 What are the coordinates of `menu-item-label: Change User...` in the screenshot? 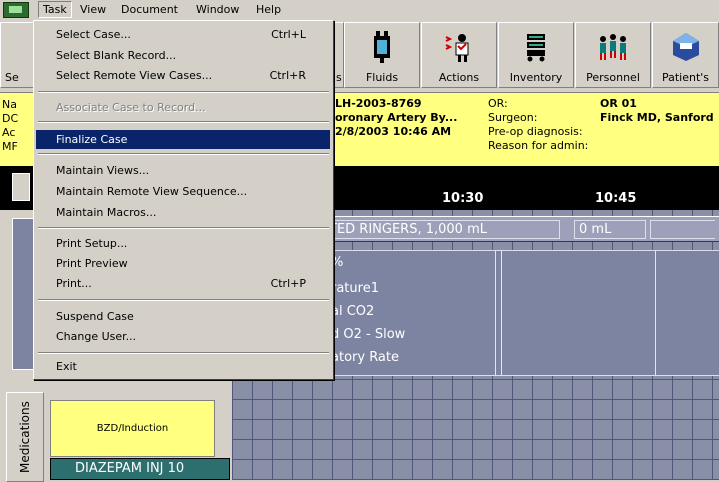 It's located at (96, 336).